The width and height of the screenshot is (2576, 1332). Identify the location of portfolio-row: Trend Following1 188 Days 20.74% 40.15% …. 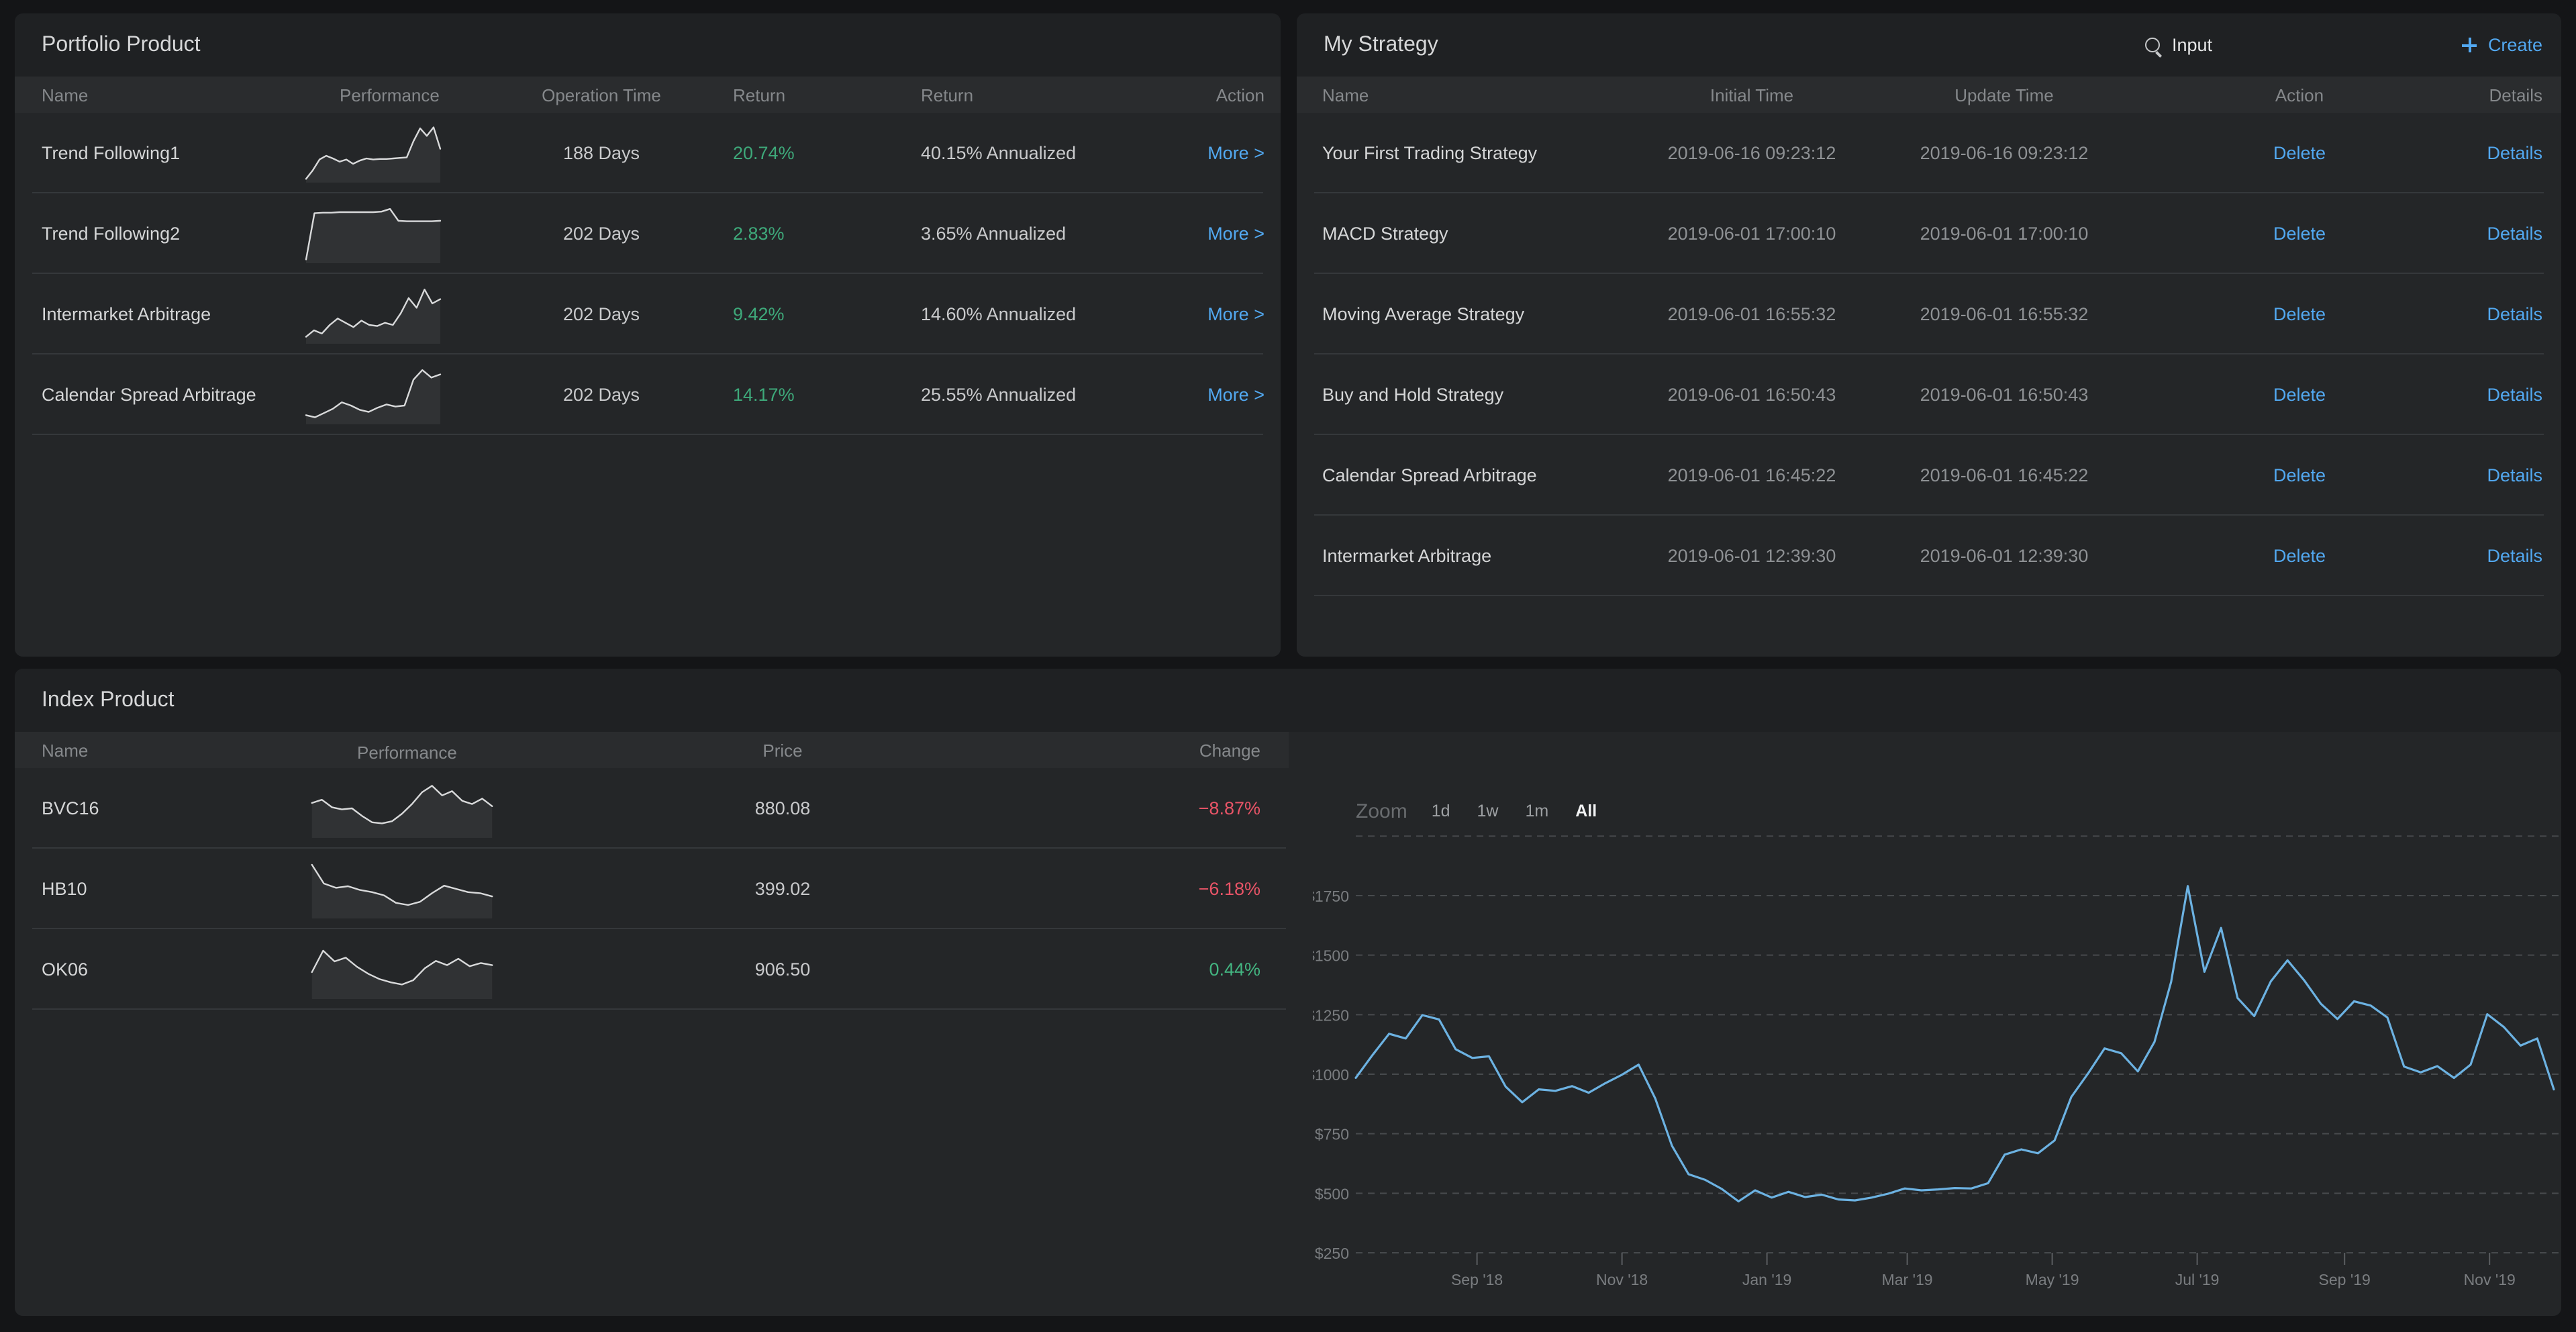
(648, 153).